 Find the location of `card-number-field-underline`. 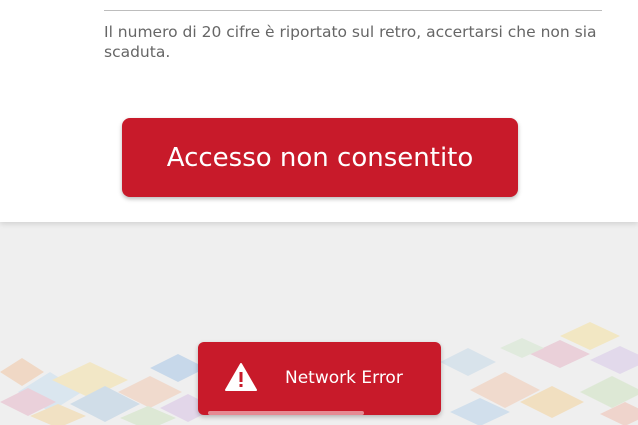

card-number-field-underline is located at coordinates (353, 10).